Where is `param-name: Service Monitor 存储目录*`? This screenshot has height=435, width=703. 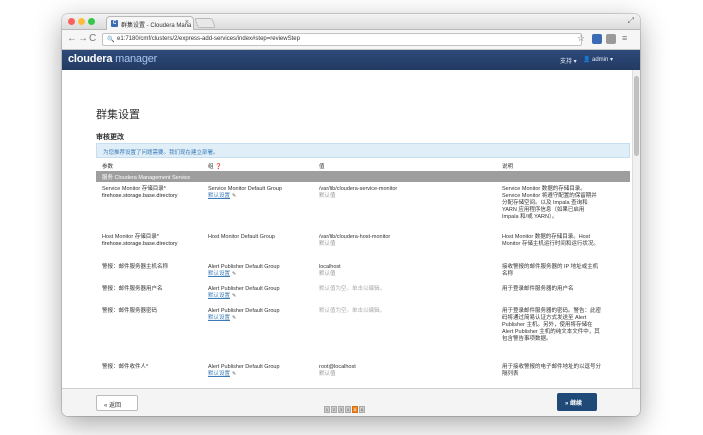 param-name: Service Monitor 存储目录* is located at coordinates (134, 189).